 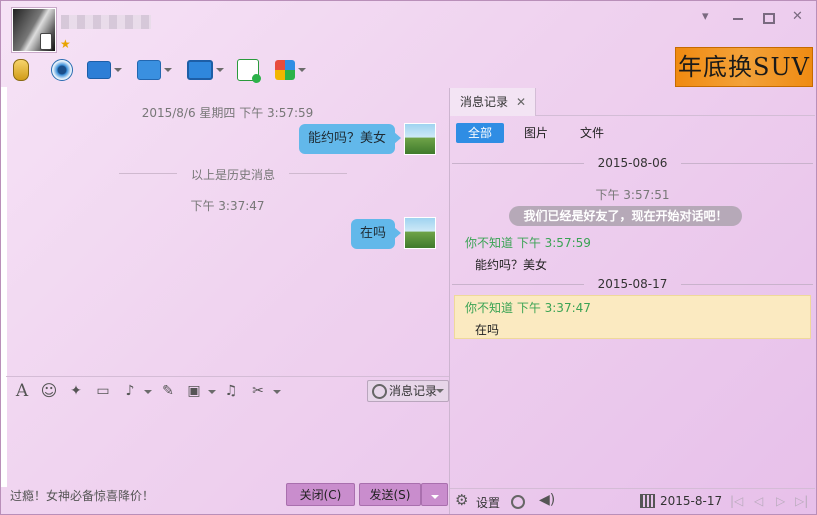 I want to click on send-file-icon, so click(x=154, y=70).